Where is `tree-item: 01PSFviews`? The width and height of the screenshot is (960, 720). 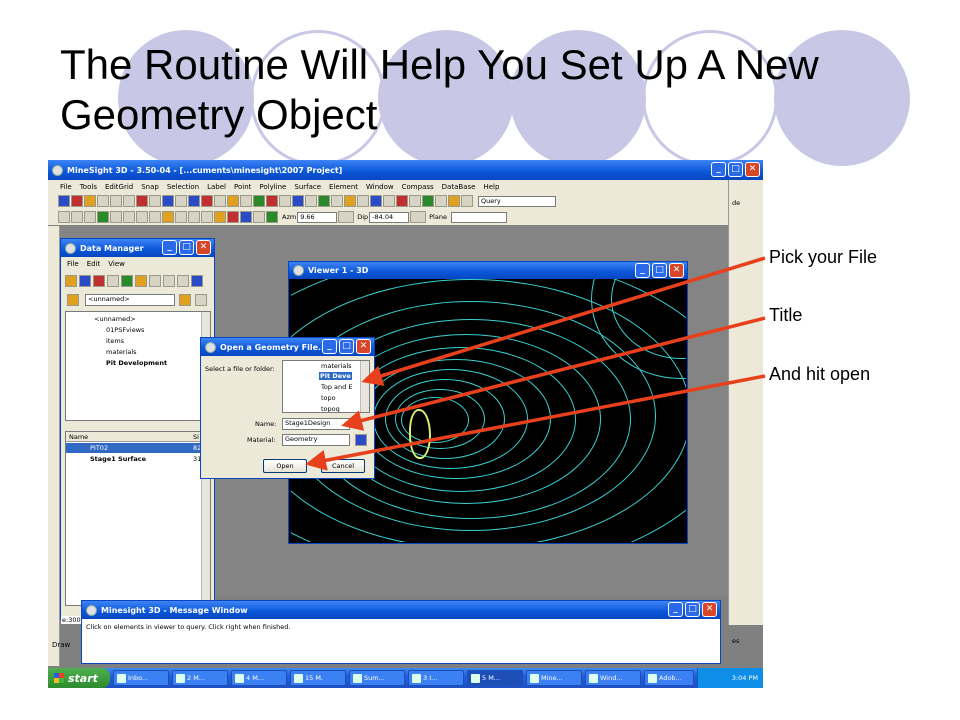
tree-item: 01PSFviews is located at coordinates (125, 330).